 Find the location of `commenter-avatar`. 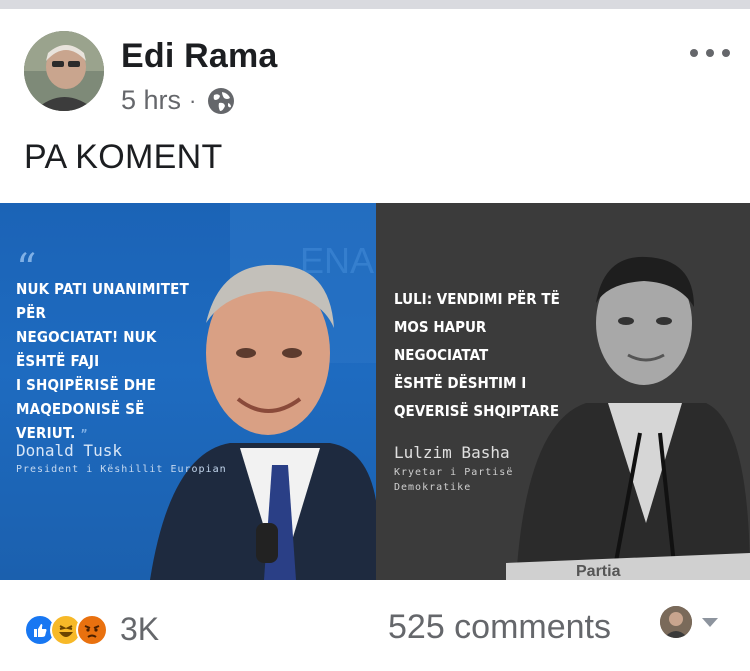

commenter-avatar is located at coordinates (676, 622).